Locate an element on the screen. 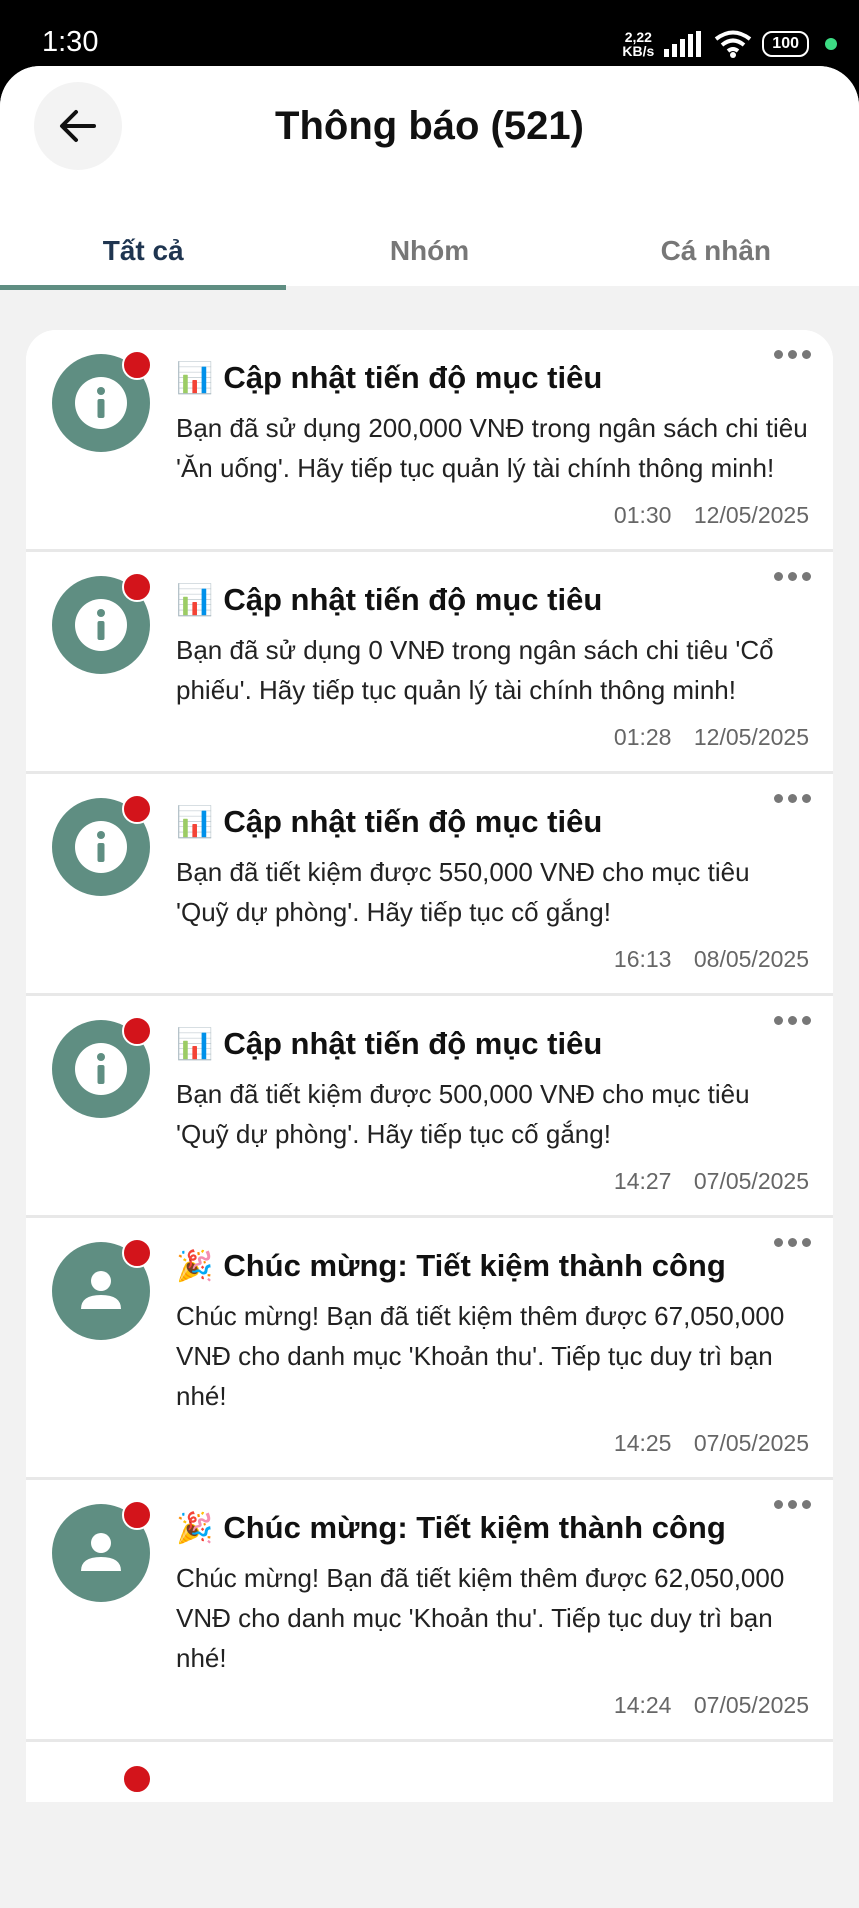  tab-group: Nhóm is located at coordinates (429, 251).